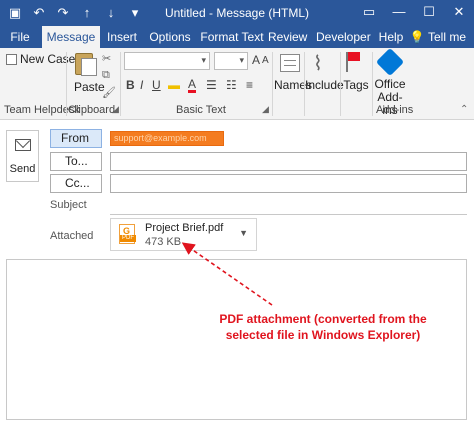  Describe the element at coordinates (323, 335) in the screenshot. I see `annotation-line2: selected file in Windows Explorer)` at that location.